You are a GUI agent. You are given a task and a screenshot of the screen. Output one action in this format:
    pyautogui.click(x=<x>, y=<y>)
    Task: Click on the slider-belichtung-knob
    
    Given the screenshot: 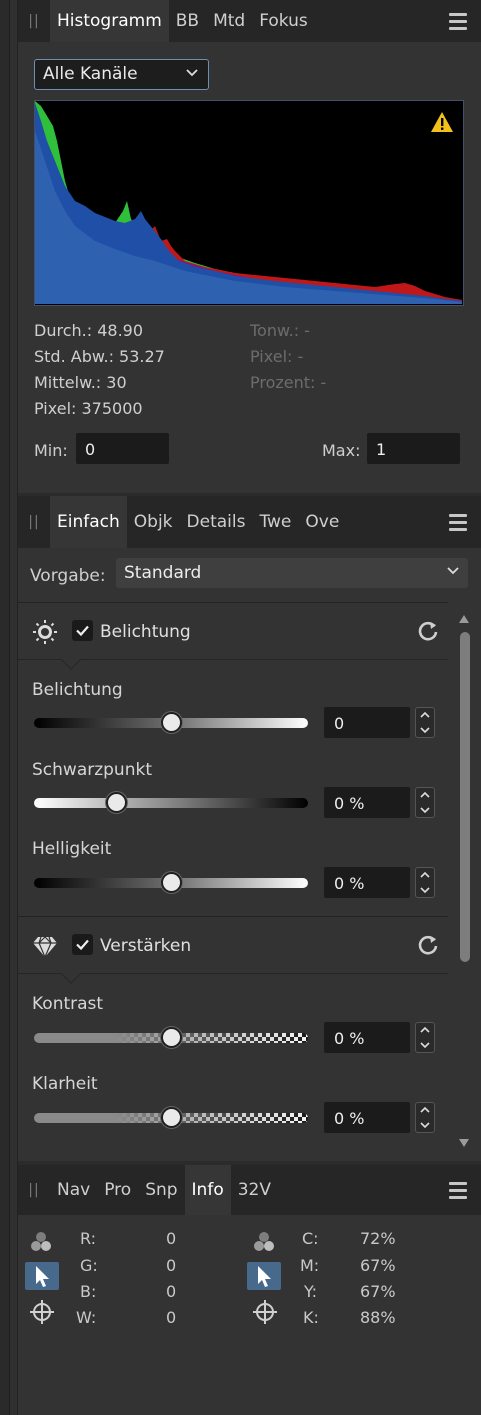 What is the action you would take?
    pyautogui.click(x=171, y=722)
    